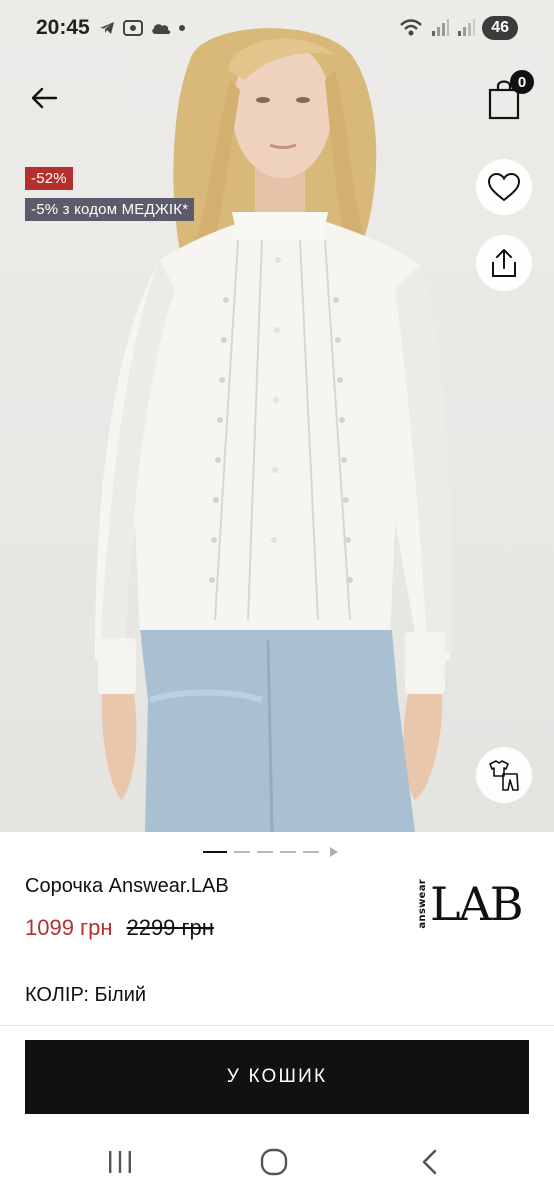  Describe the element at coordinates (110, 209) in the screenshot. I see `promo-code-tag: -5% з кодом МЕДЖІК*` at that location.